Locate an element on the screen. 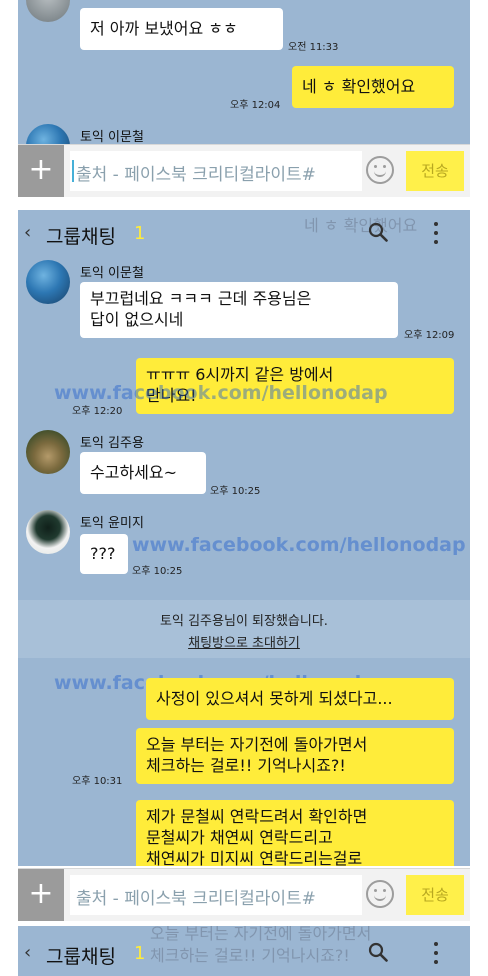 This screenshot has width=488, height=976. message-time: 오전 11:33 is located at coordinates (313, 47).